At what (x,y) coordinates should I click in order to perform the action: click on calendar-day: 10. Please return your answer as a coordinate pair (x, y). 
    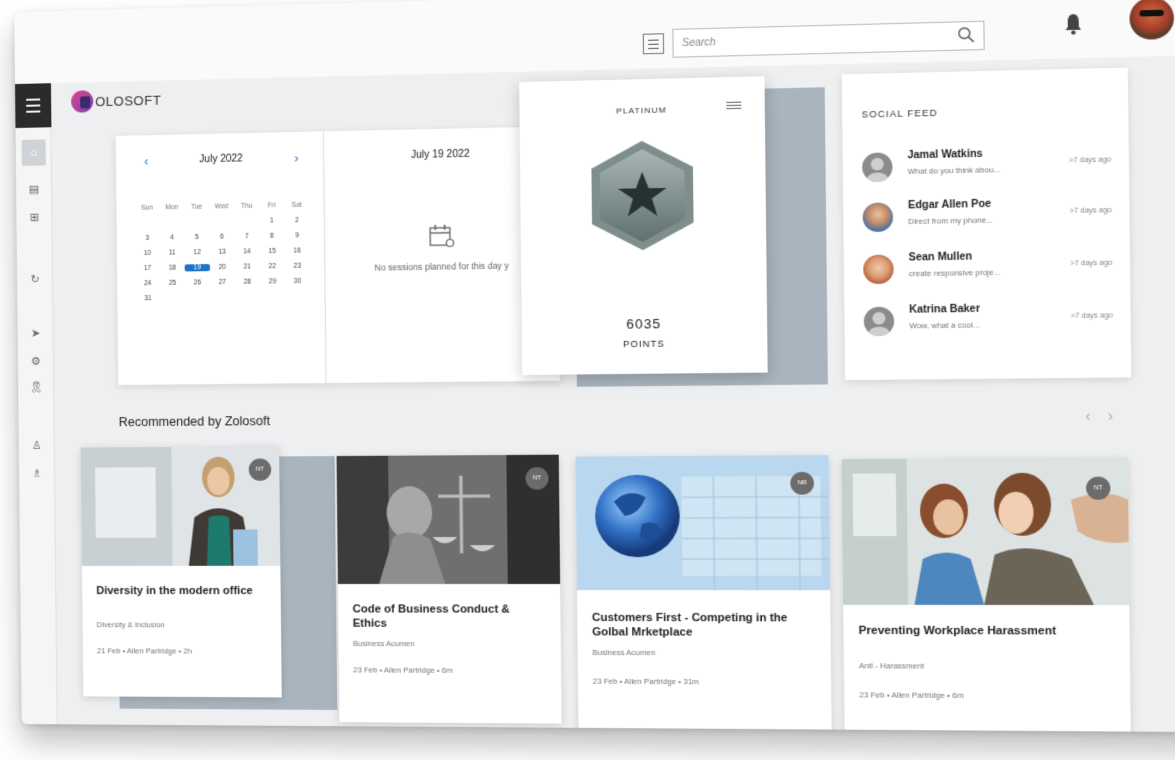
    Looking at the image, I should click on (147, 253).